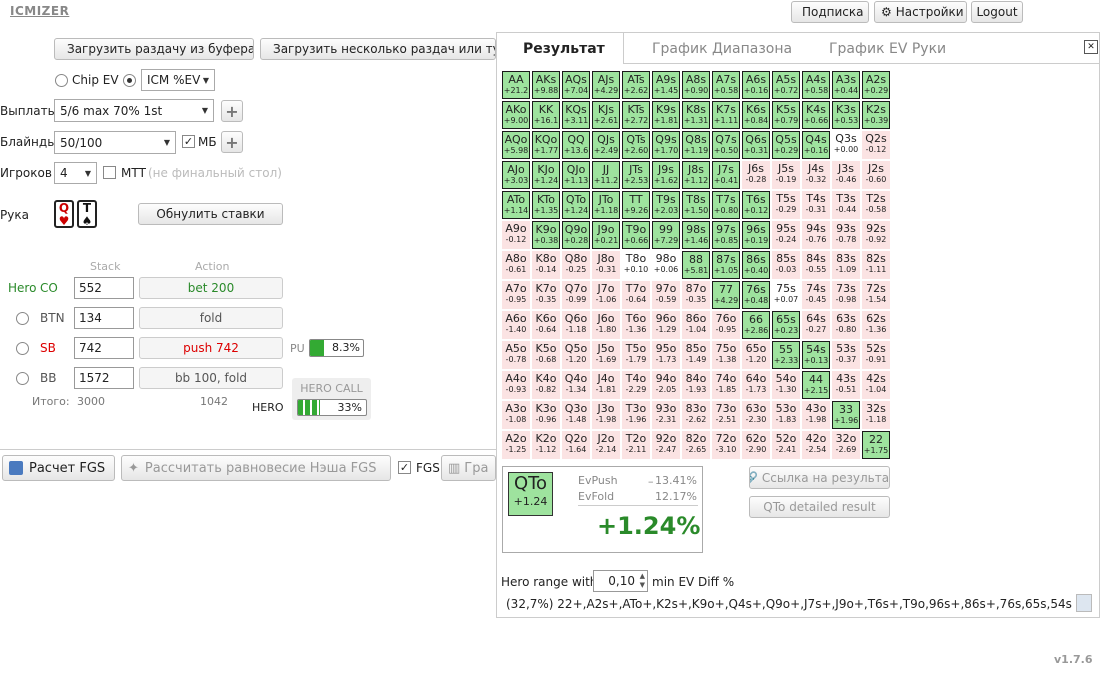 The width and height of the screenshot is (1100, 678). I want to click on hand-cell: 32o -2.69, so click(846, 445).